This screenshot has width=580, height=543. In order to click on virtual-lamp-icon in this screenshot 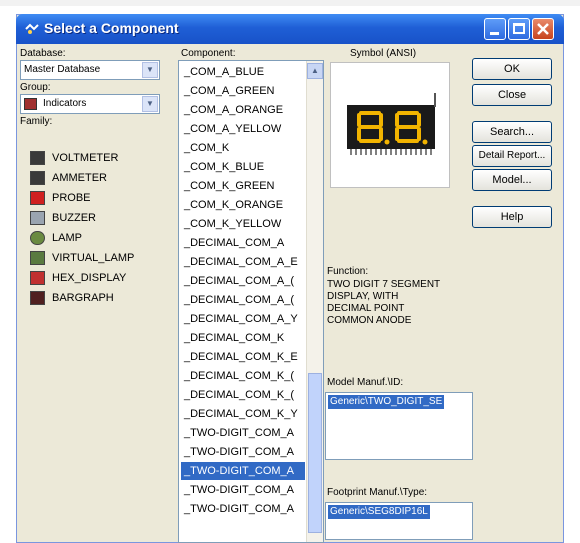, I will do `click(37, 258)`.